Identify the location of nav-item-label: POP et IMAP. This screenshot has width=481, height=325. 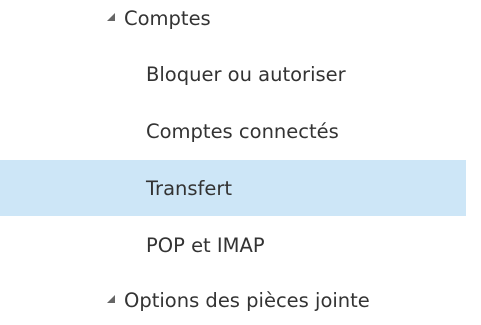
(205, 245).